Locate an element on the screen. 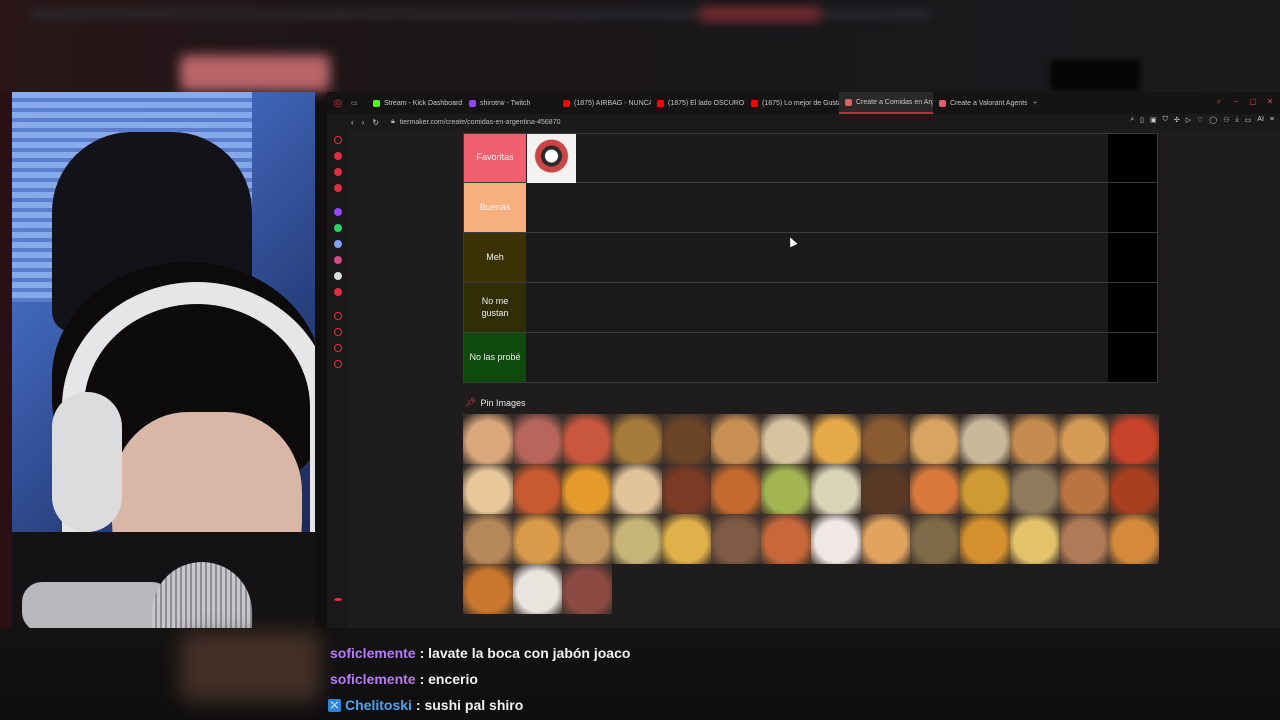 The height and width of the screenshot is (720, 1280). tab-menu-icon: ▭ is located at coordinates (356, 103).